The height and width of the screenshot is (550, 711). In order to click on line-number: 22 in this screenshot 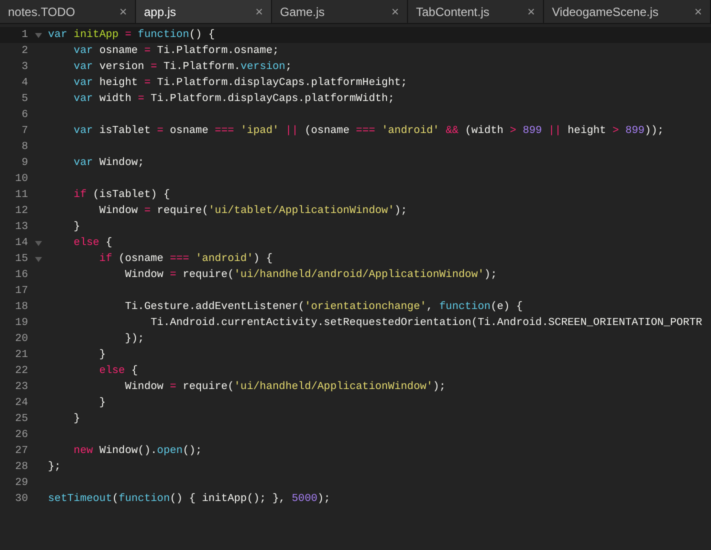, I will do `click(21, 370)`.